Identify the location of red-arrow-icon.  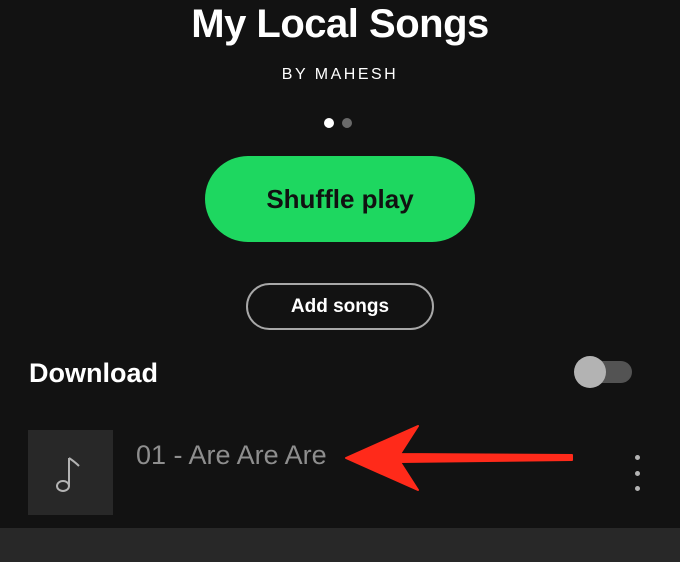
(459, 458).